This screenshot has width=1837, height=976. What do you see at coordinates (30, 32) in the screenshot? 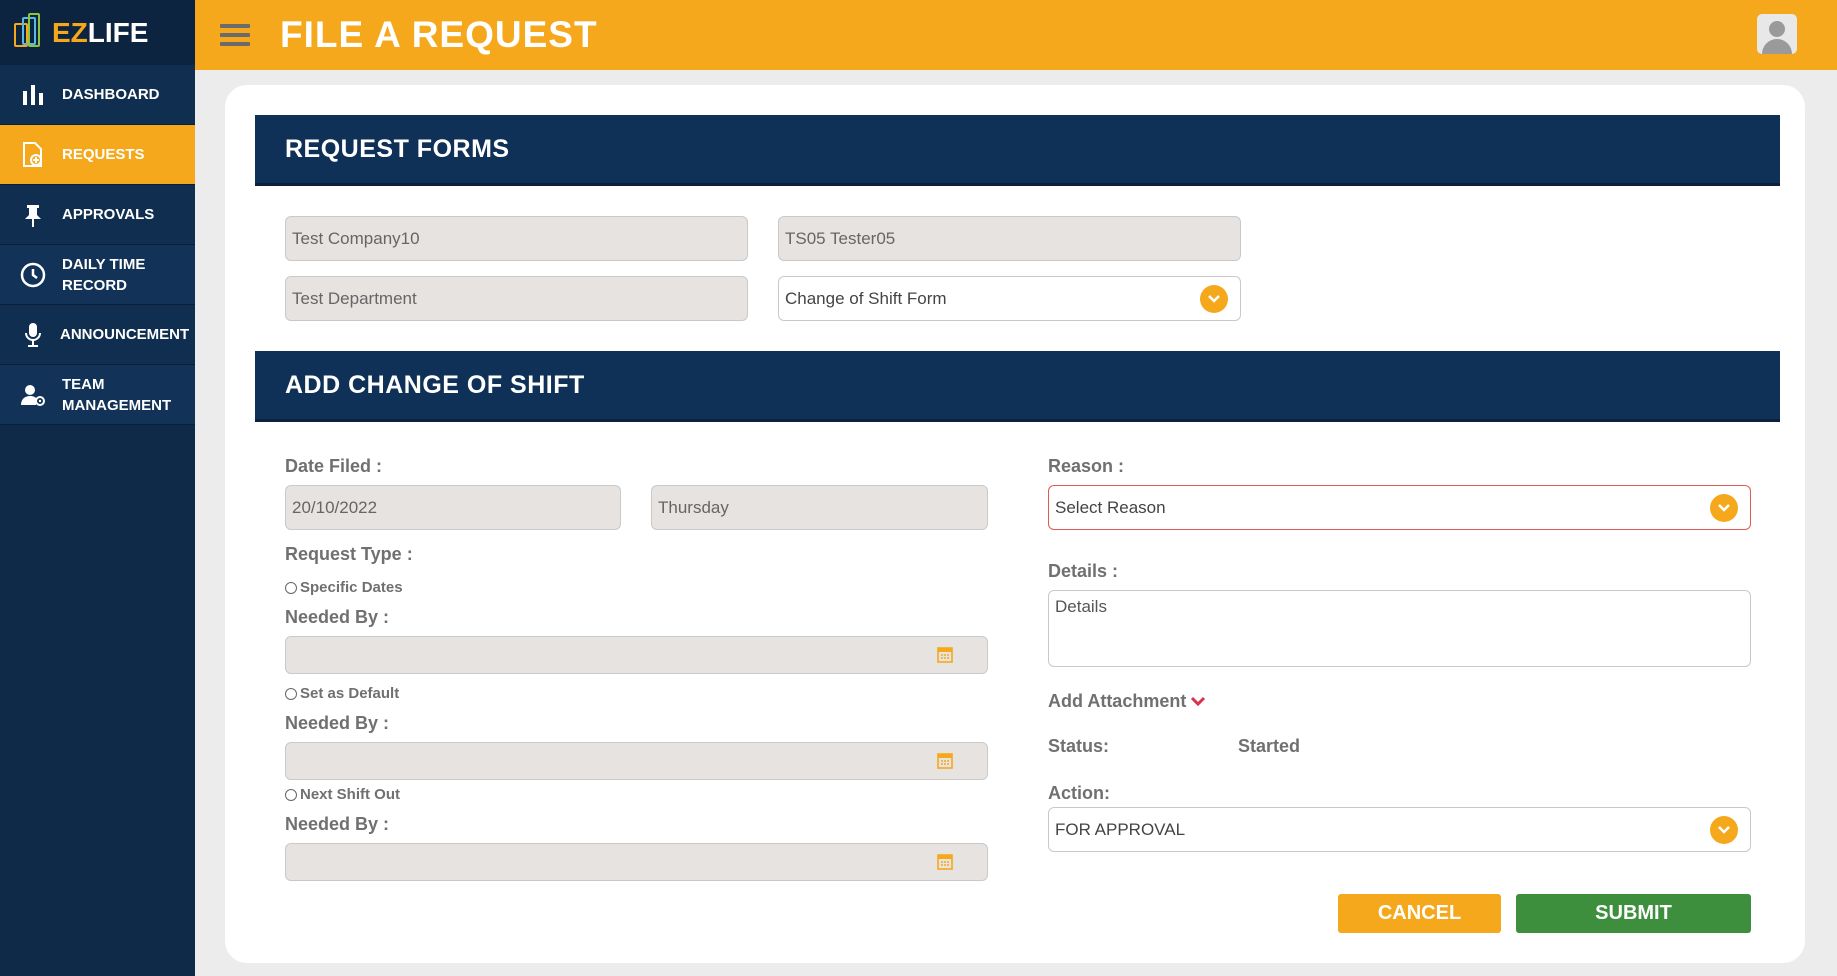
I see `logo-icon` at bounding box center [30, 32].